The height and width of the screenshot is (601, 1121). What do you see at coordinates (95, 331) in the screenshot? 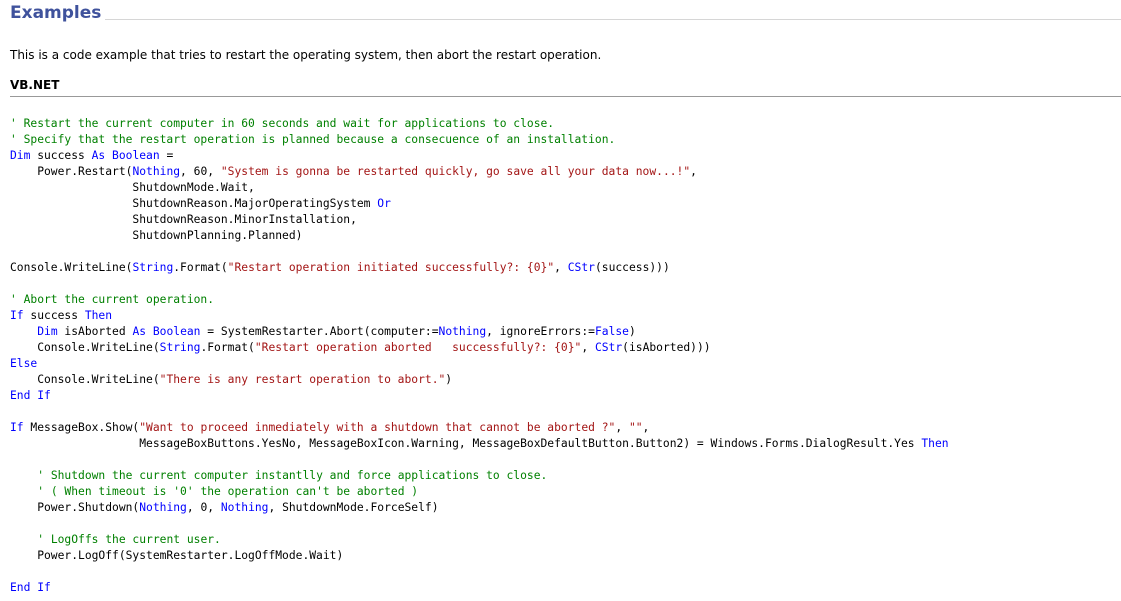
I see `code-token-plain: isAborted` at bounding box center [95, 331].